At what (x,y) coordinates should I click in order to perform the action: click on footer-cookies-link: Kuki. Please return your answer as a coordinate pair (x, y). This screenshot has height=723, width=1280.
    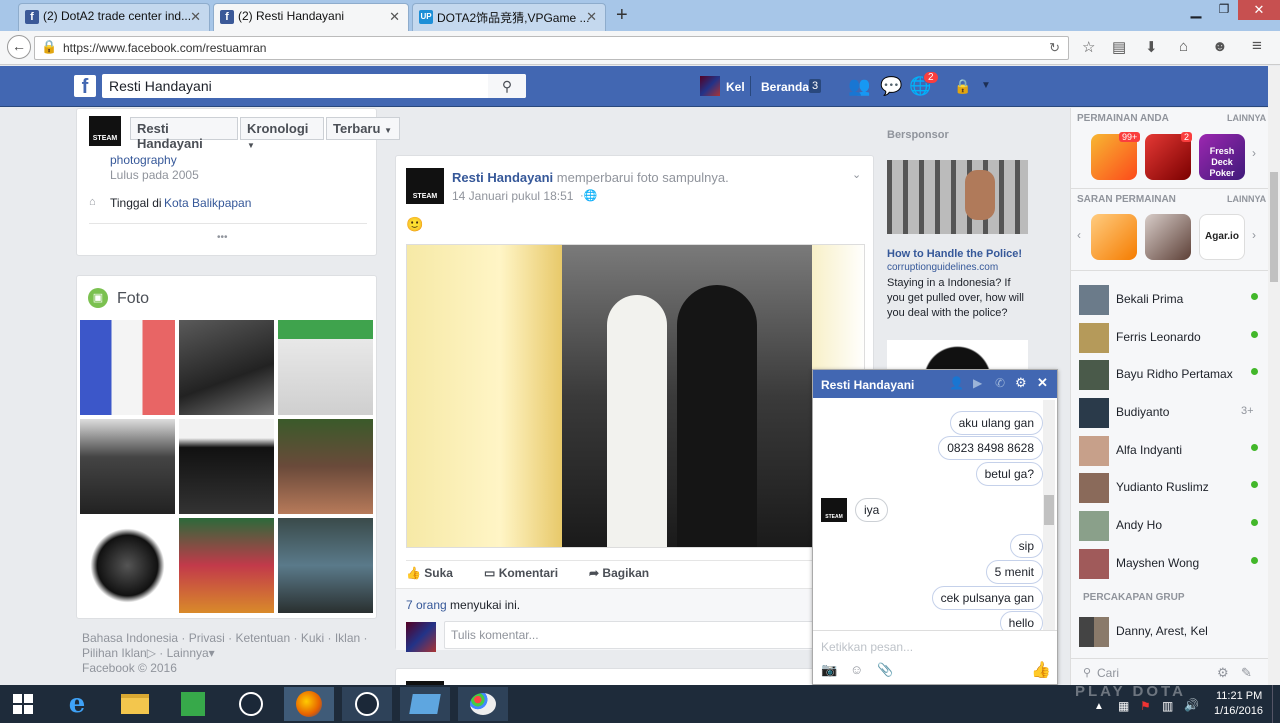
    Looking at the image, I should click on (312, 638).